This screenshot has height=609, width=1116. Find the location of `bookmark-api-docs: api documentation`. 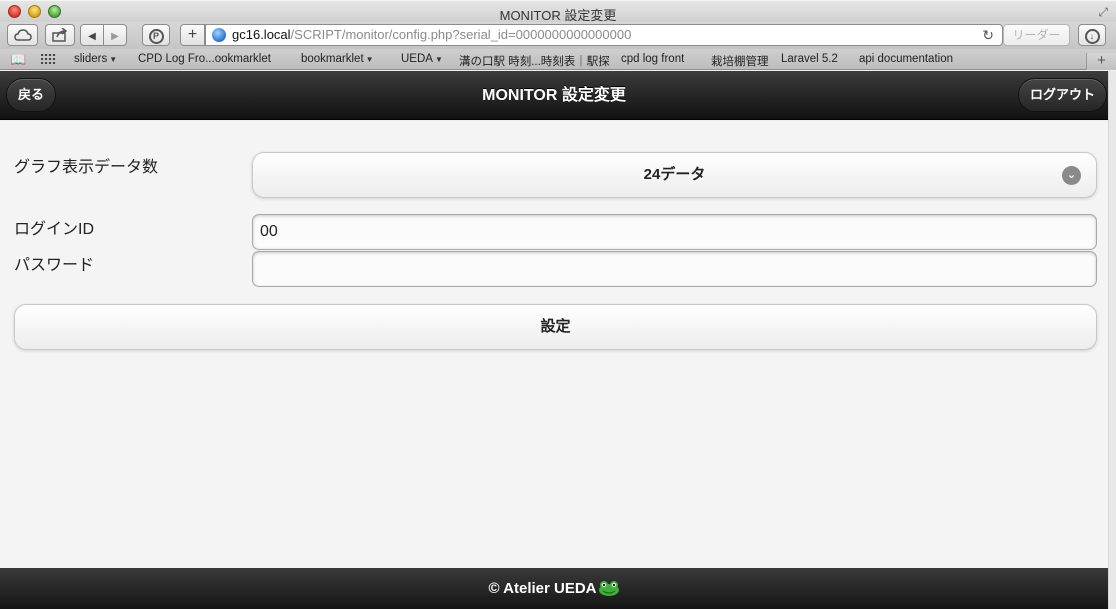

bookmark-api-docs: api documentation is located at coordinates (906, 59).